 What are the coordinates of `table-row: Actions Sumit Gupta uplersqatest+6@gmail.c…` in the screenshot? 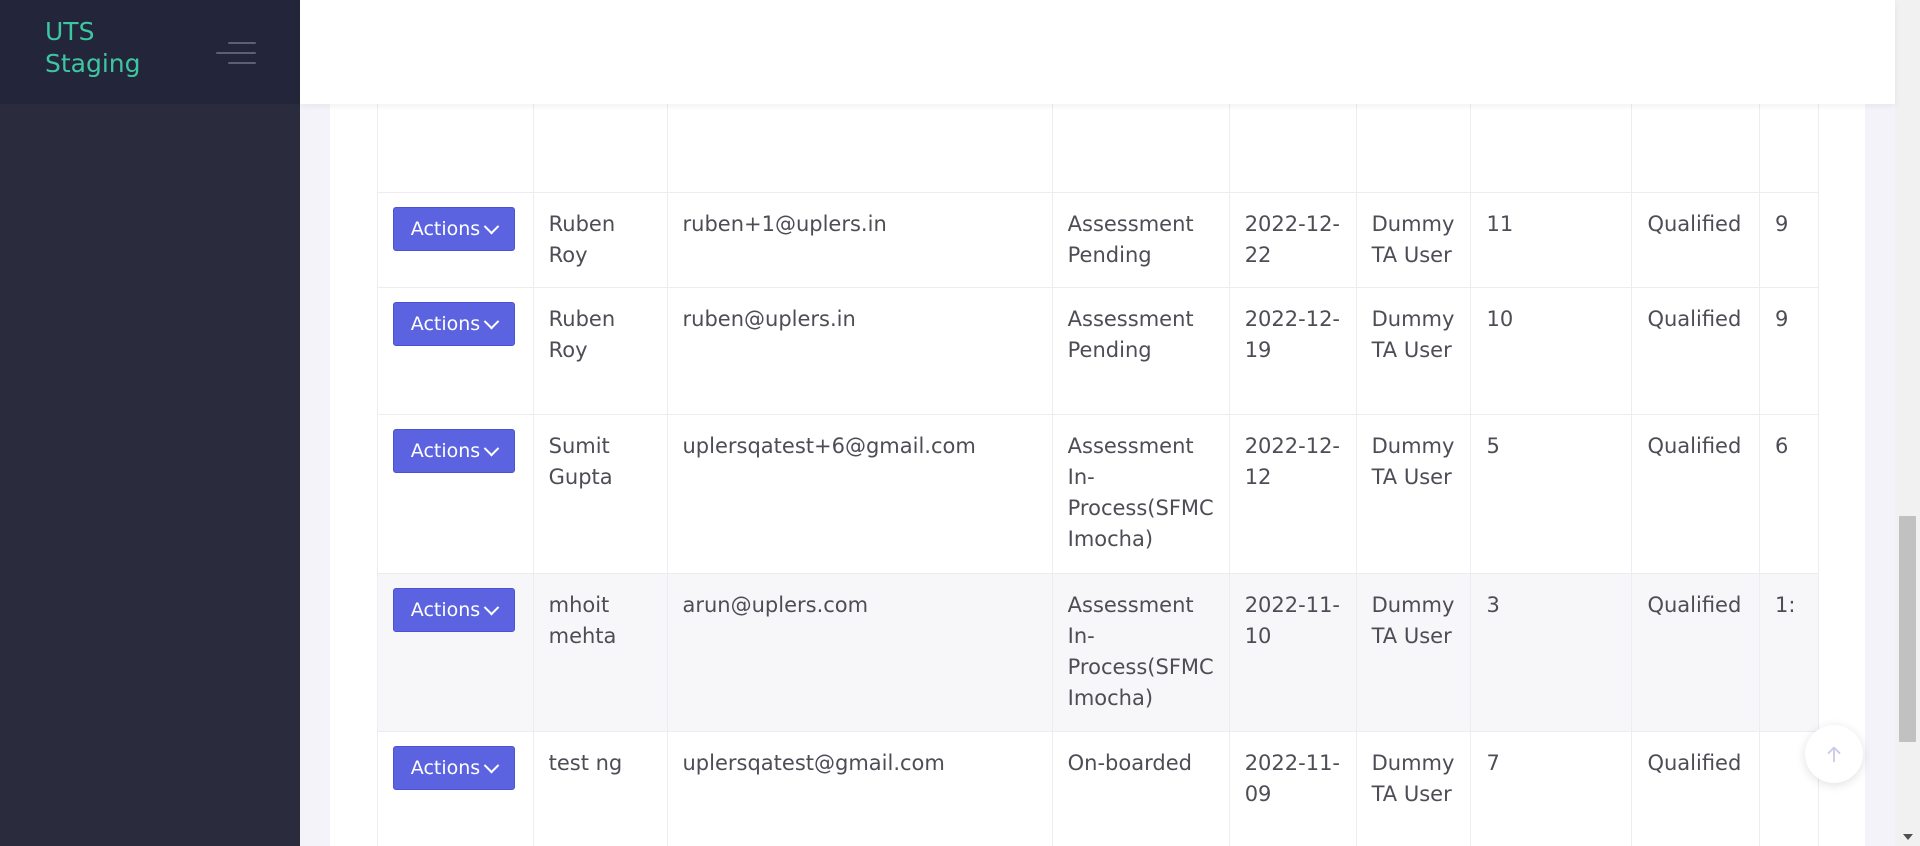 It's located at (1098, 494).